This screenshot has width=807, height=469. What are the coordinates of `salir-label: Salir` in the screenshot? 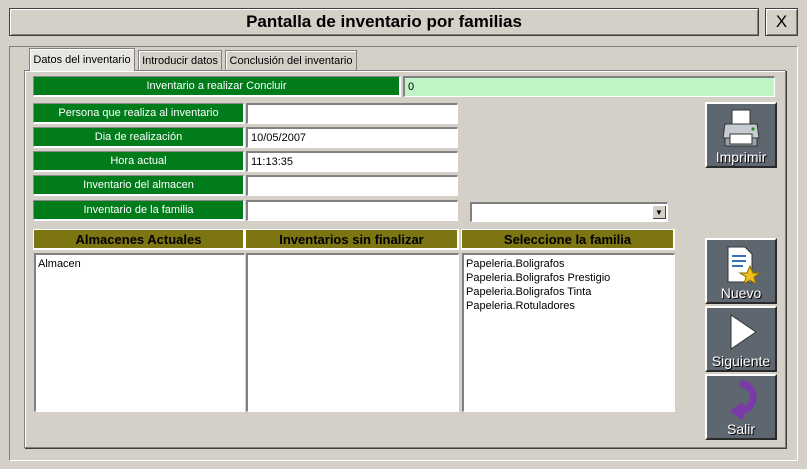 It's located at (740, 429).